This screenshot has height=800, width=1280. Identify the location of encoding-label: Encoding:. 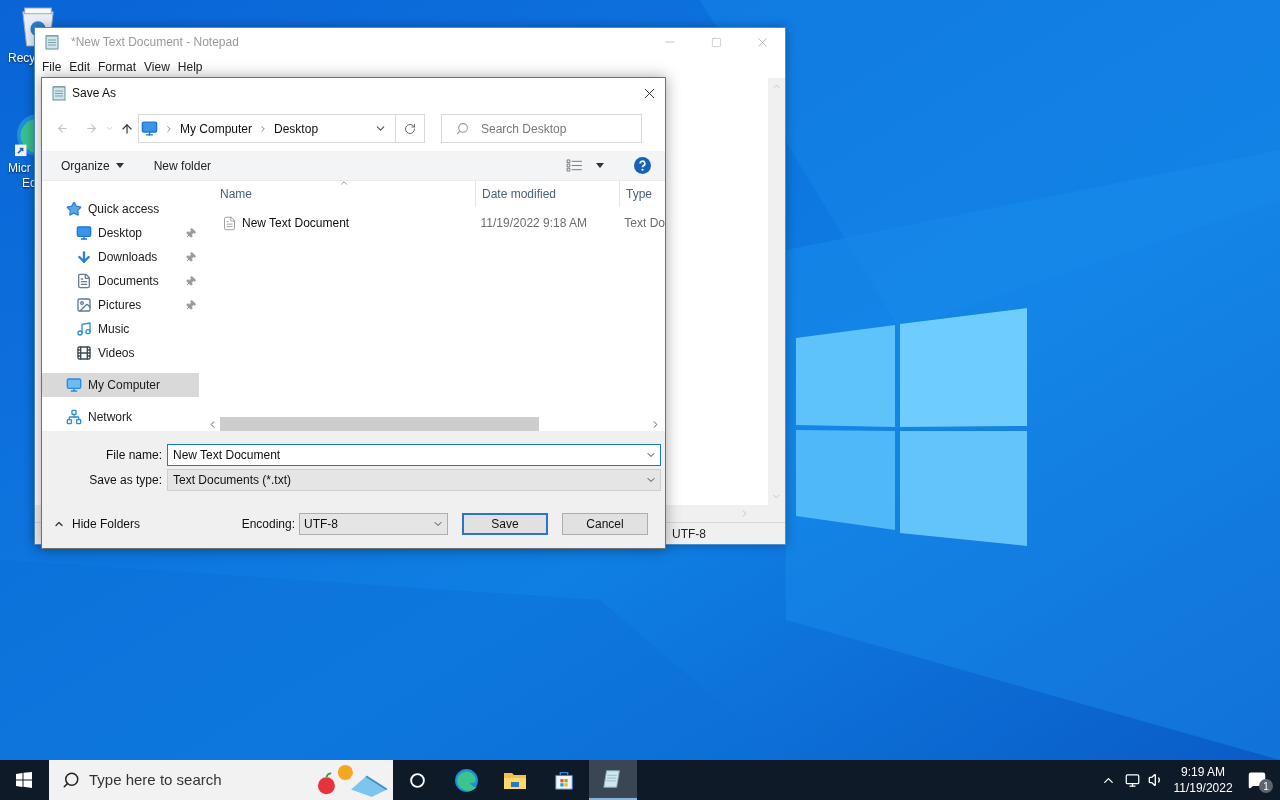
(268, 524).